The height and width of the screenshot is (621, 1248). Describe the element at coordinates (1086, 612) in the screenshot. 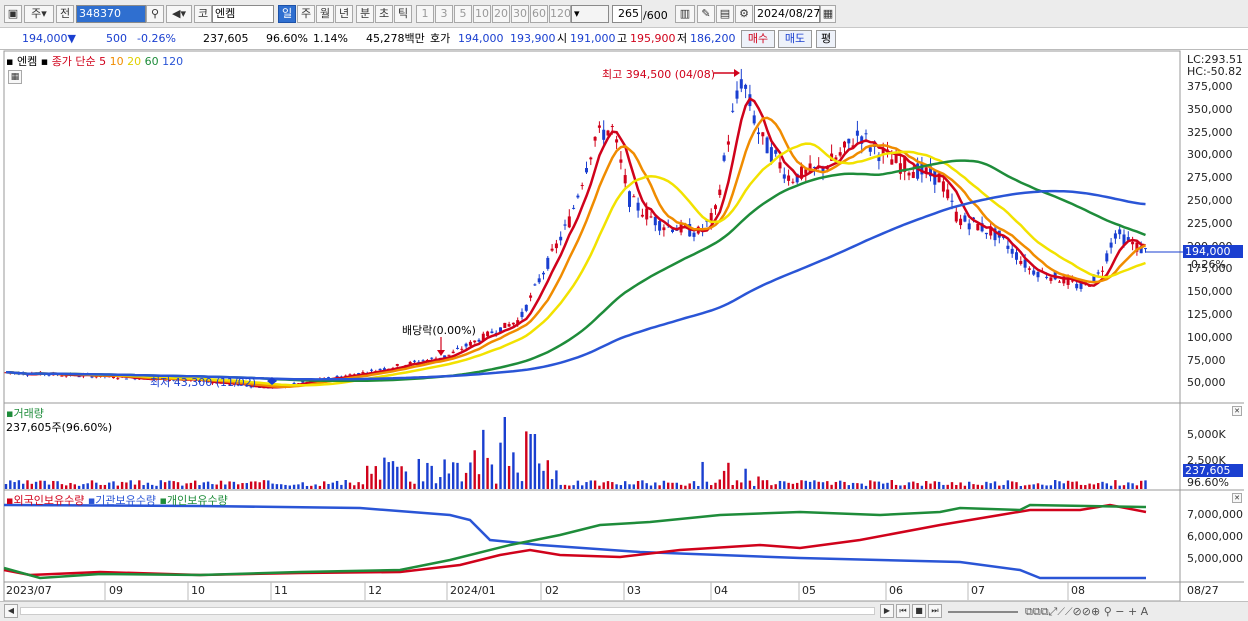

I see `drawing-tools-icon: ⧉⧉⧉⤢⟋⟋⊘⊘⊕ ⚲ − + A` at that location.